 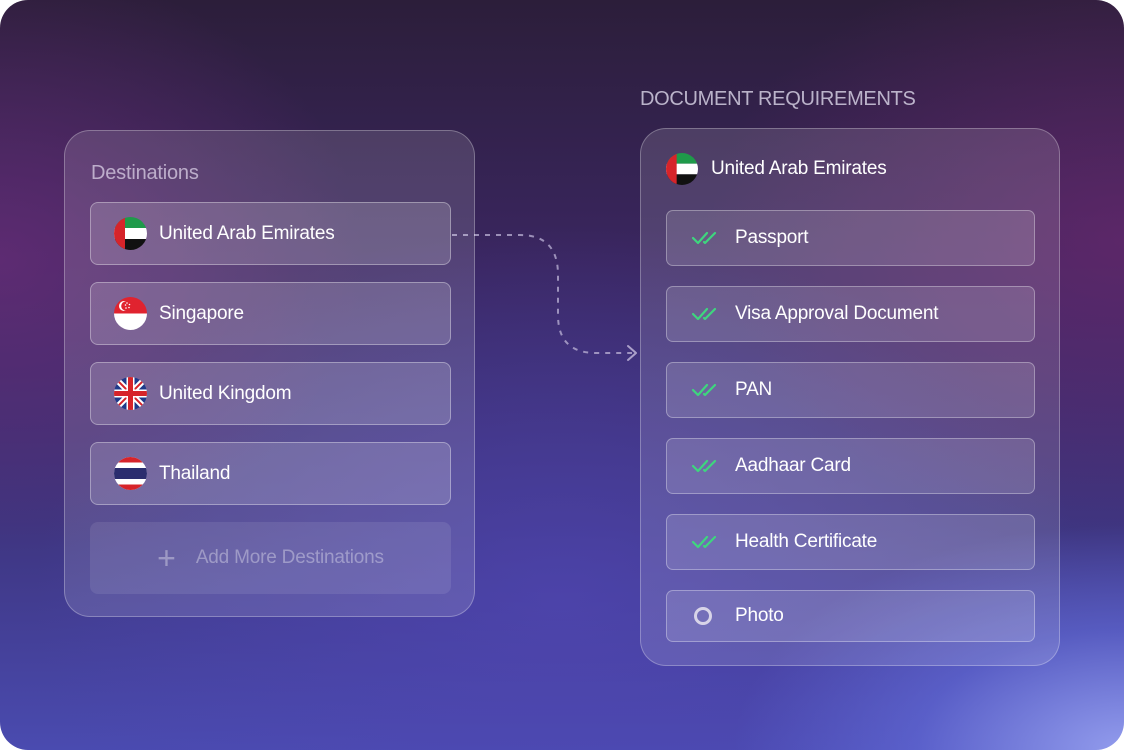 I want to click on requirement-label: Visa Approval Document, so click(x=837, y=313).